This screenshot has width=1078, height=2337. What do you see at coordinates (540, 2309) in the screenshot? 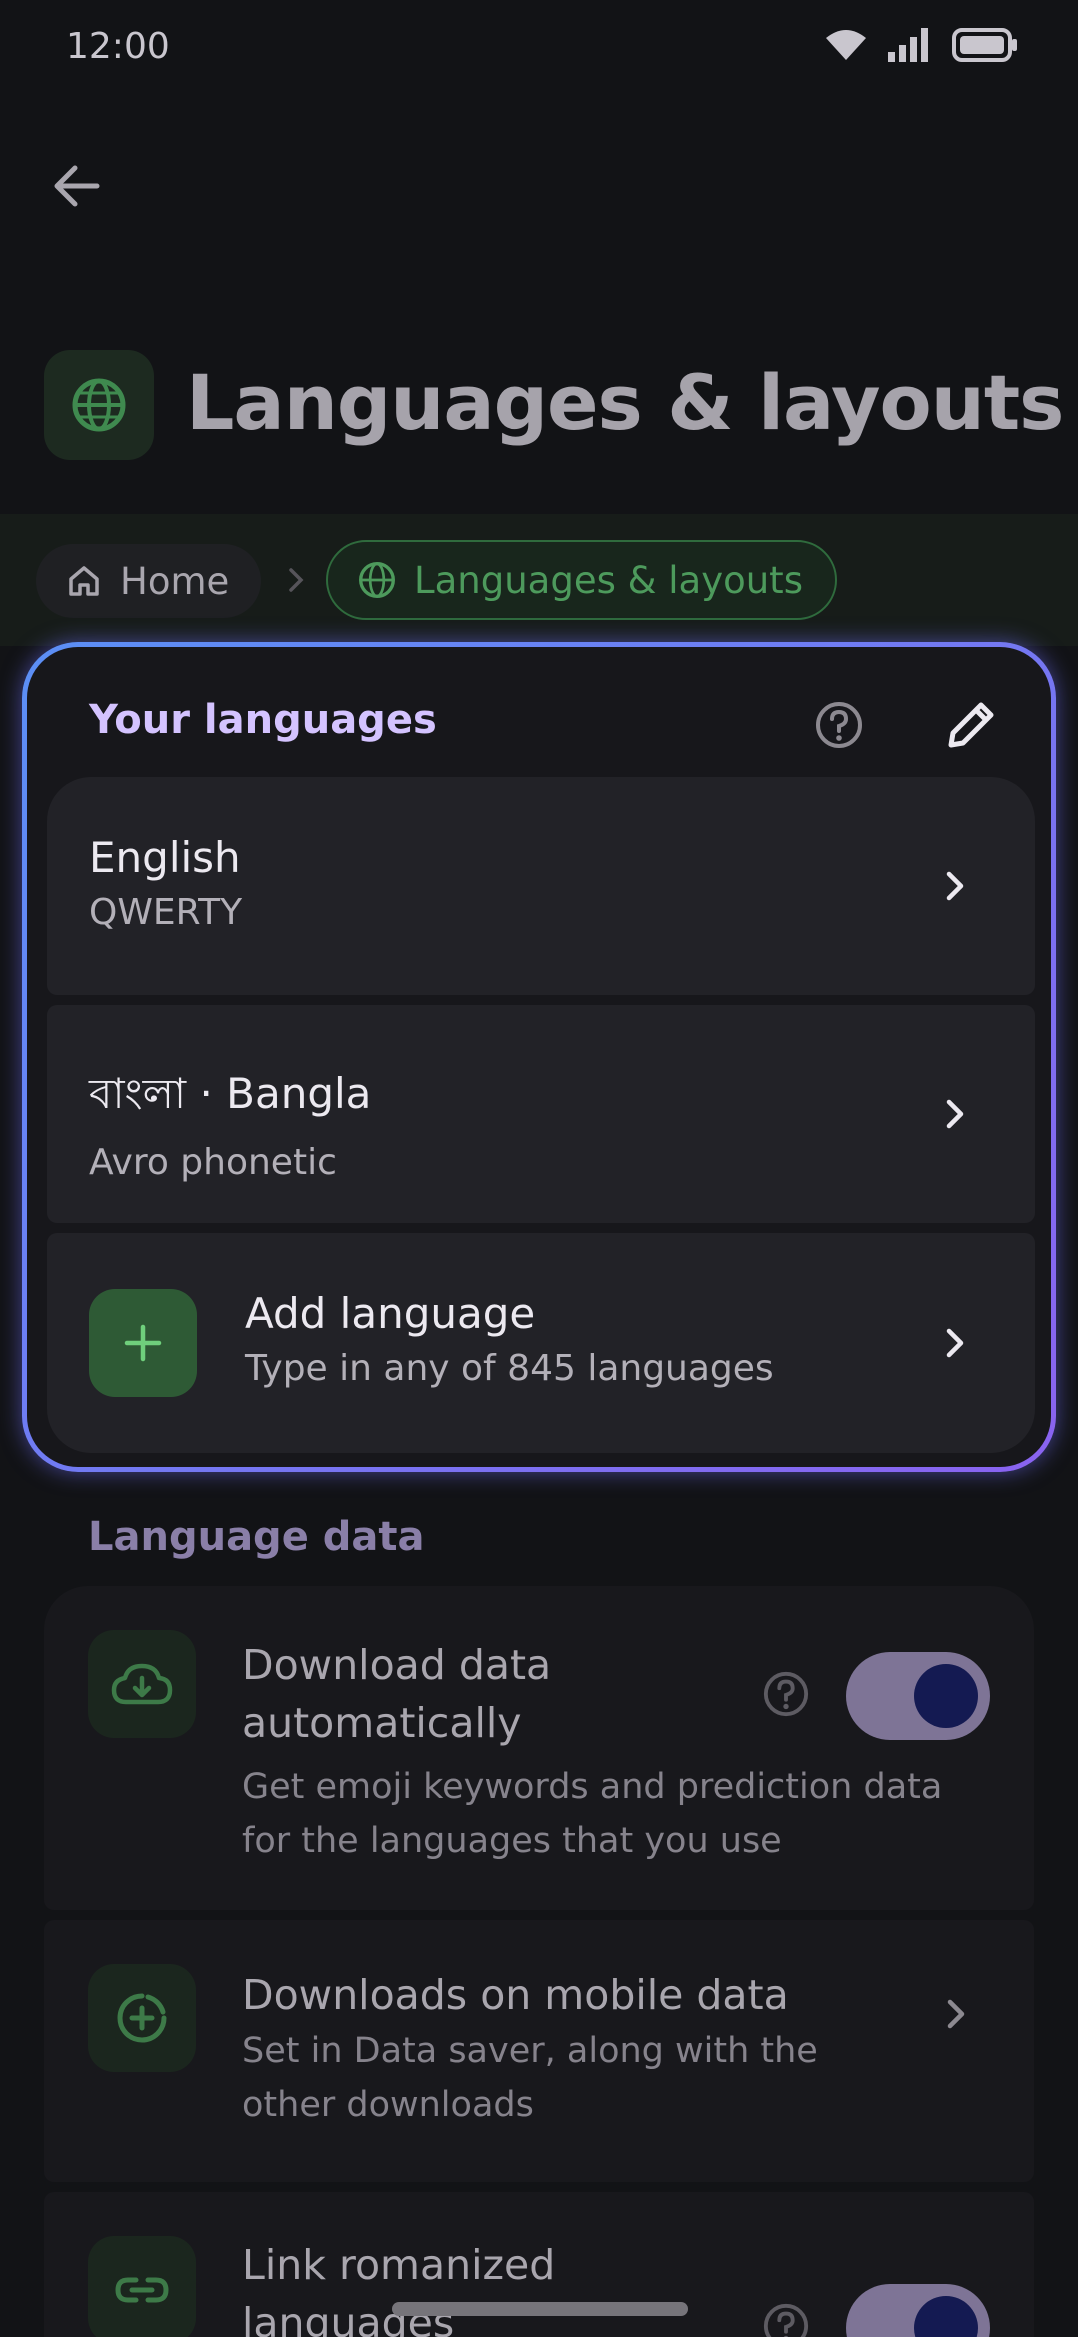
I see `gesture-navigation-handle` at bounding box center [540, 2309].